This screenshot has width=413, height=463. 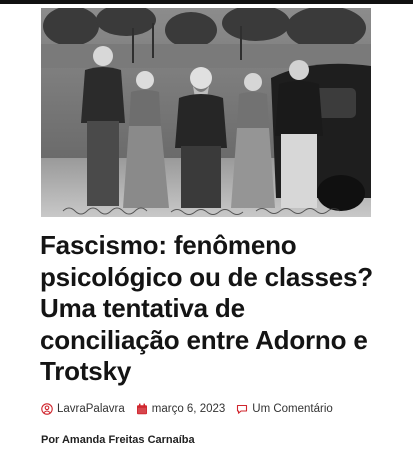 I want to click on date-meta: março 6, 2023, so click(x=181, y=409).